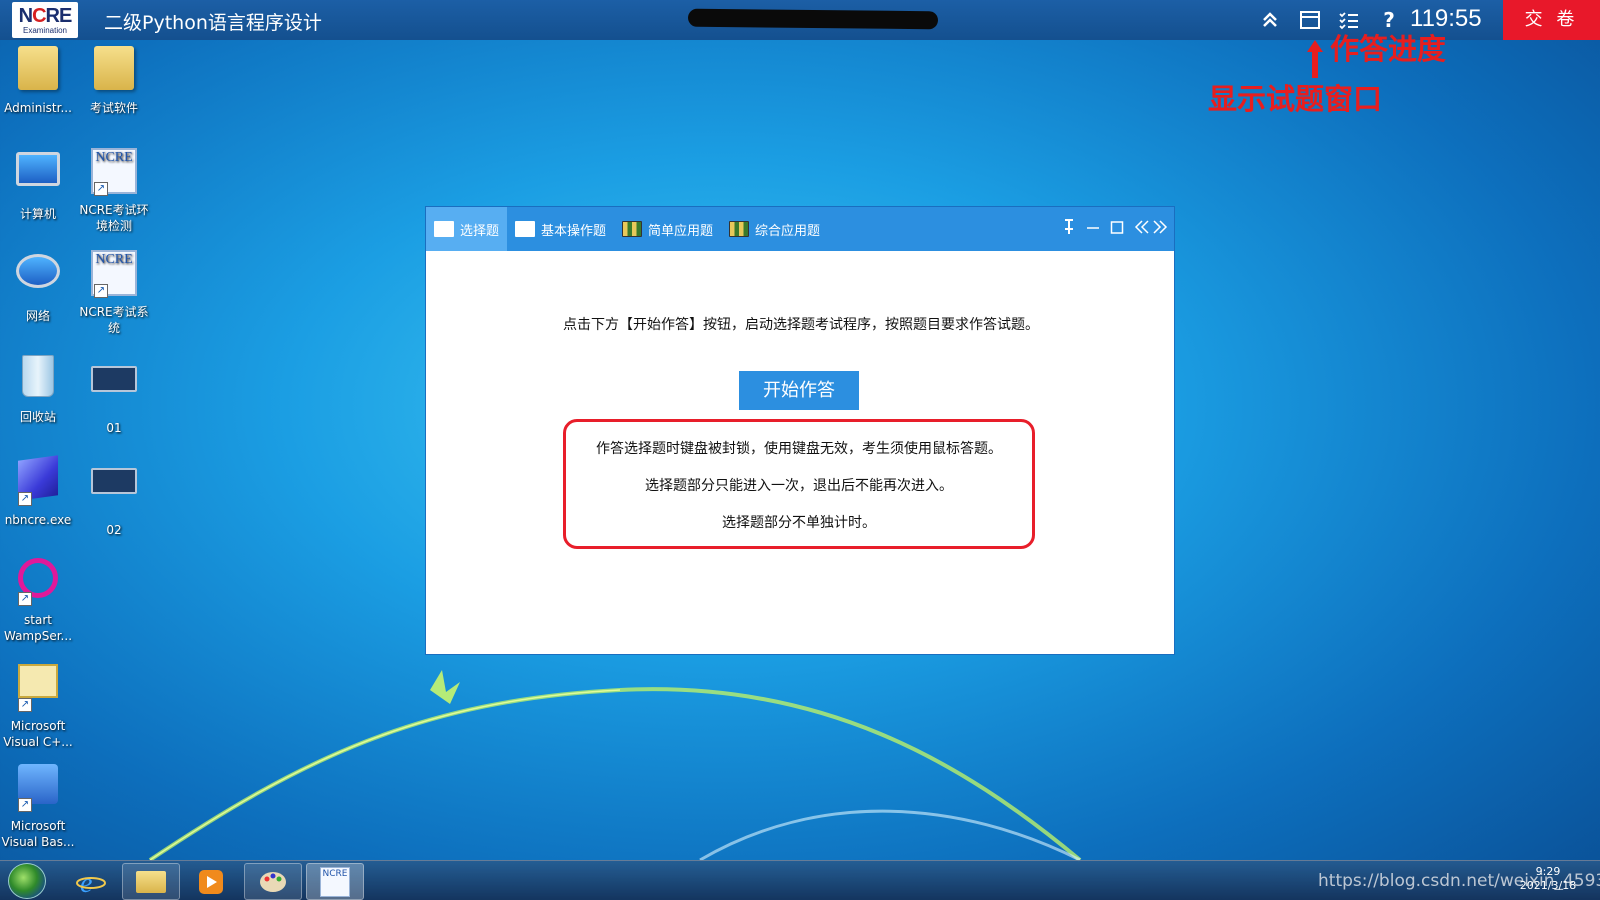 The width and height of the screenshot is (1600, 900). I want to click on file-explorer-icon, so click(151, 881).